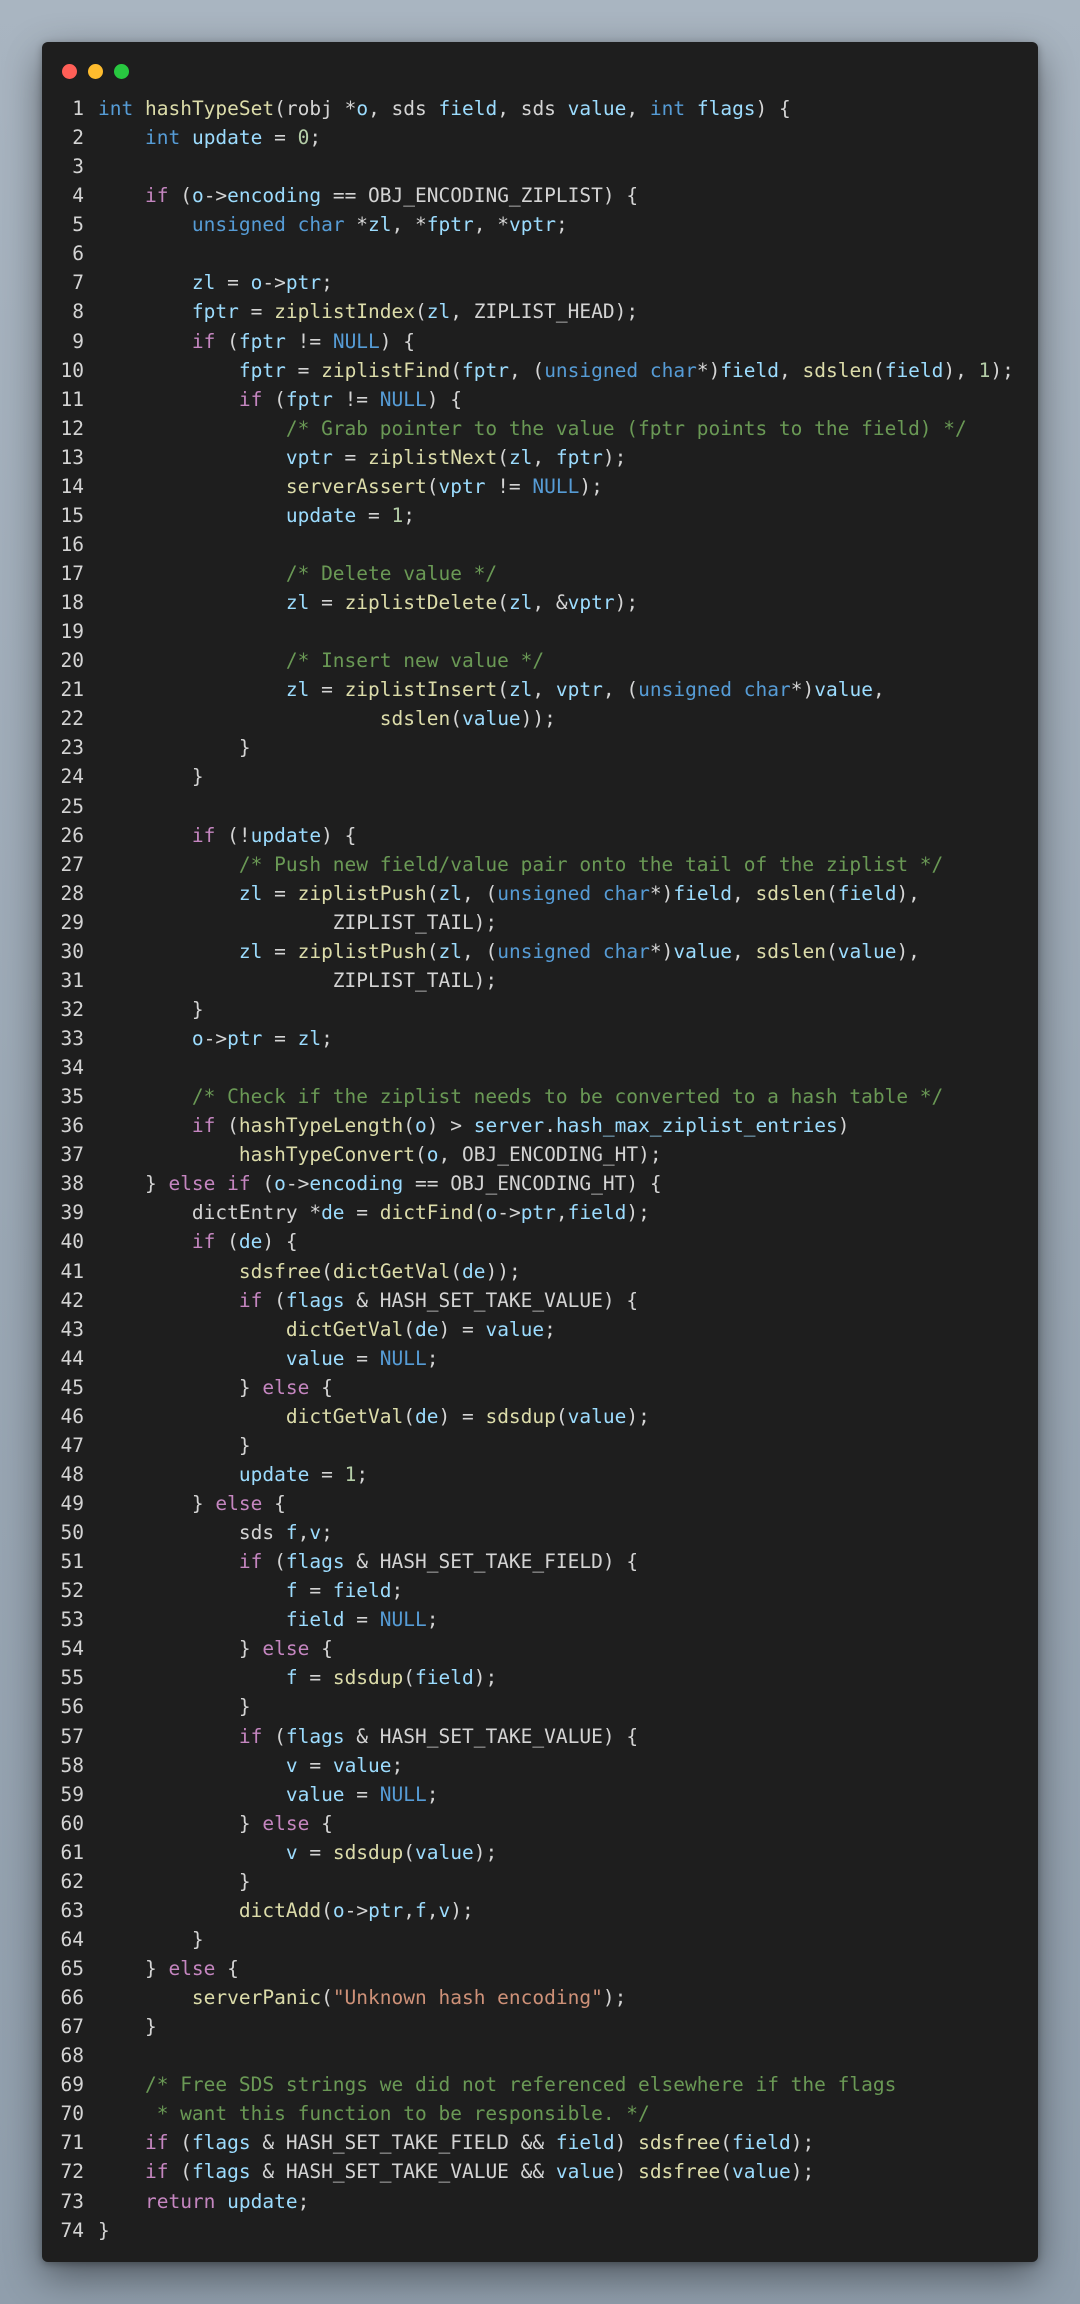  Describe the element at coordinates (520, 690) in the screenshot. I see `code-token: zl` at that location.